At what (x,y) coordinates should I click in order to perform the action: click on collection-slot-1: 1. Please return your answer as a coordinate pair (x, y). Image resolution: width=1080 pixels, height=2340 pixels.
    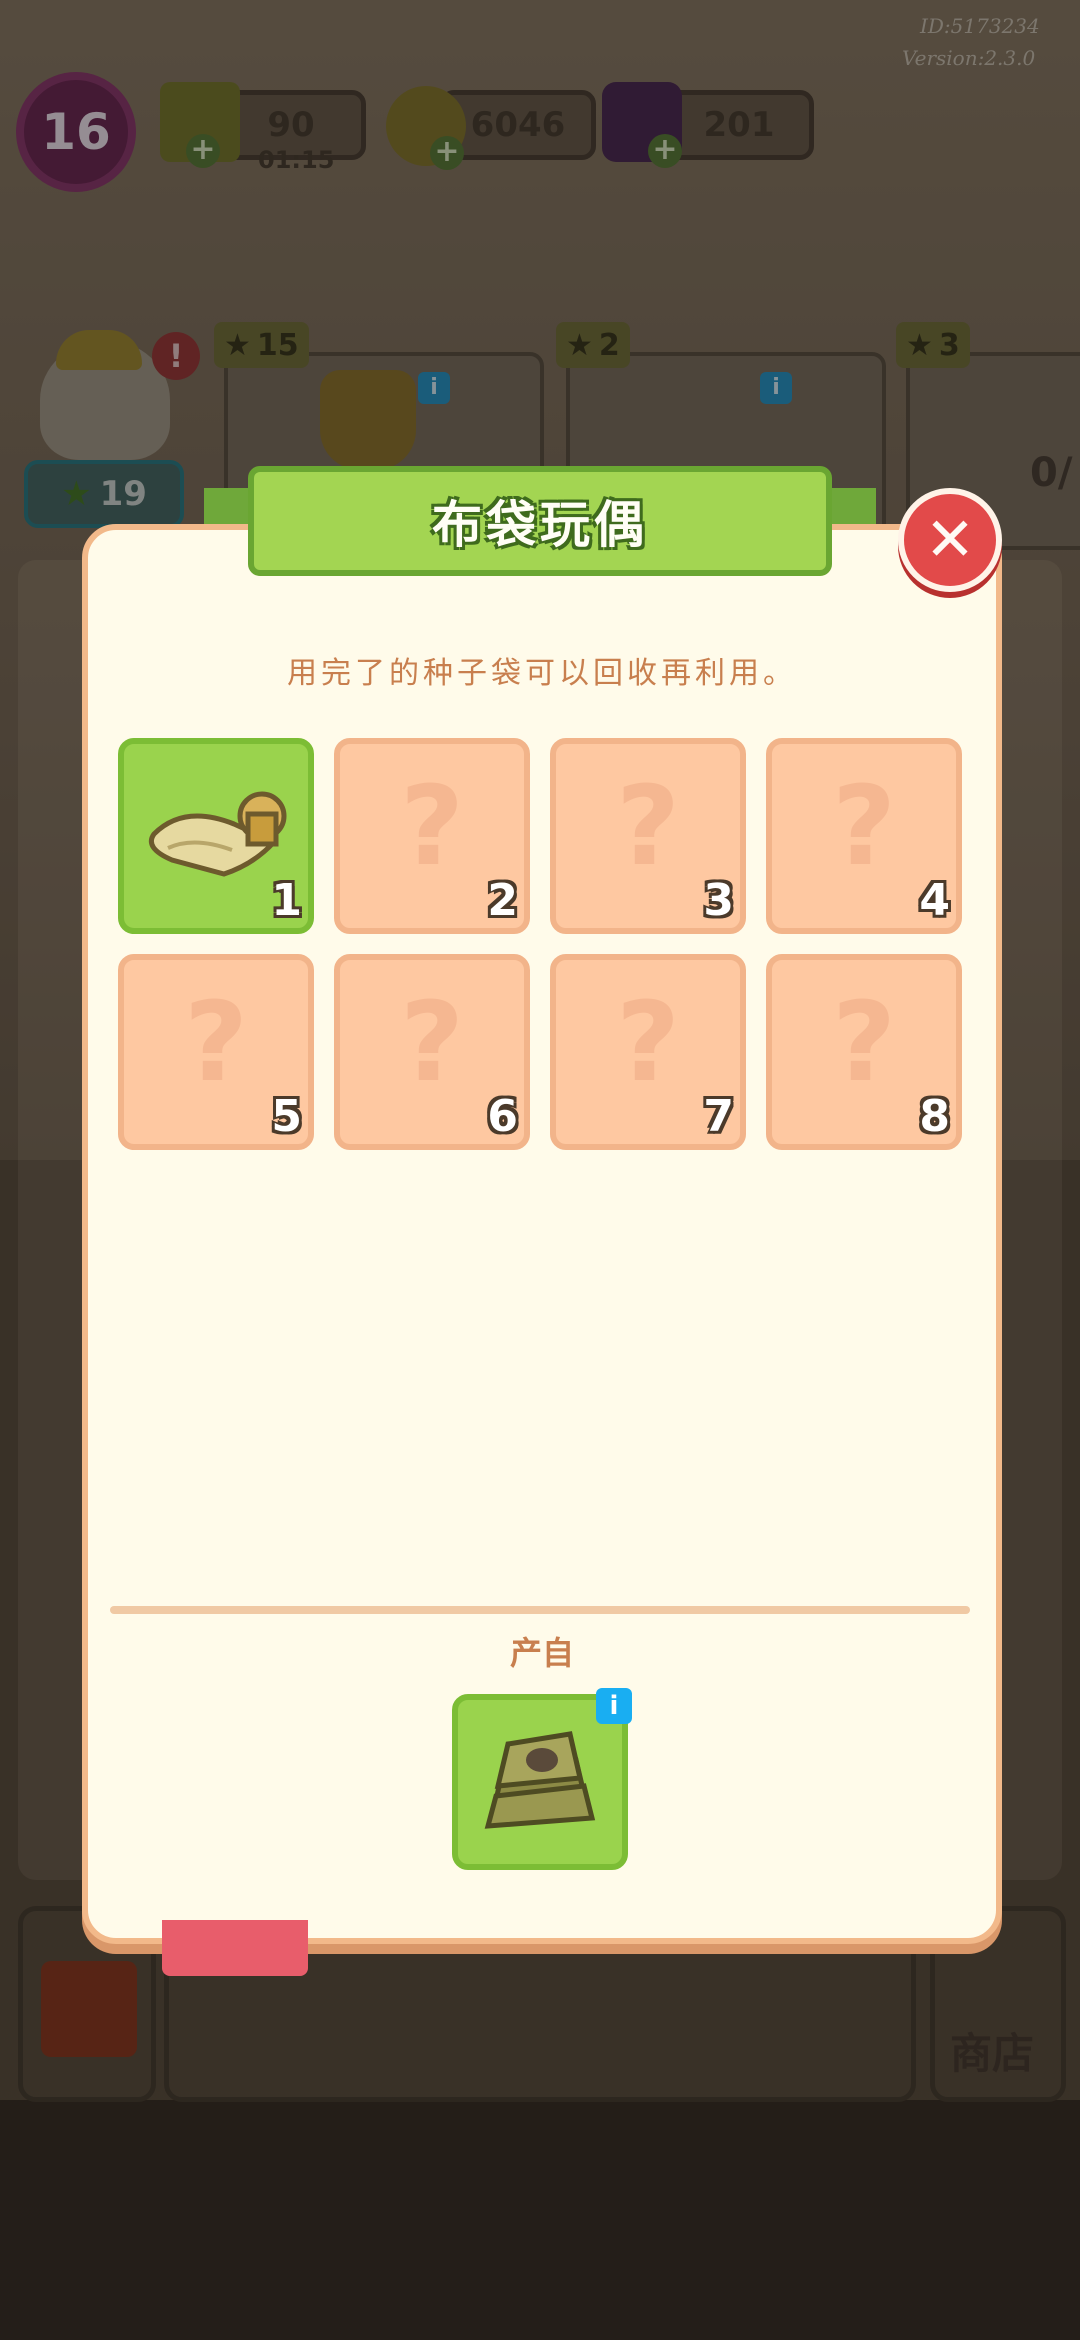
    Looking at the image, I should click on (216, 836).